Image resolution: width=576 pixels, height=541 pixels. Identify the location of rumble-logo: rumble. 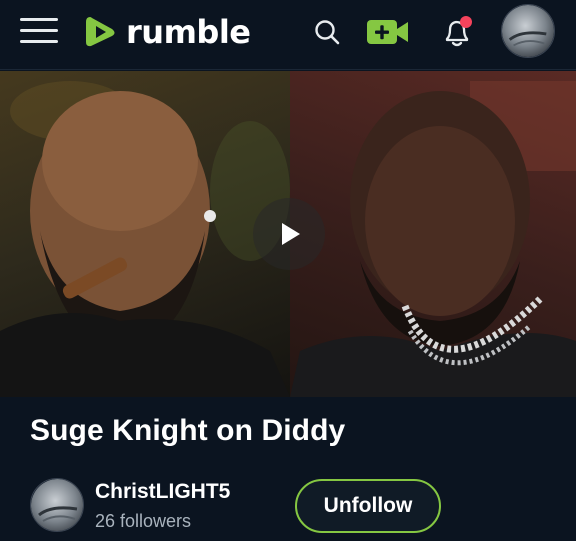
(166, 32).